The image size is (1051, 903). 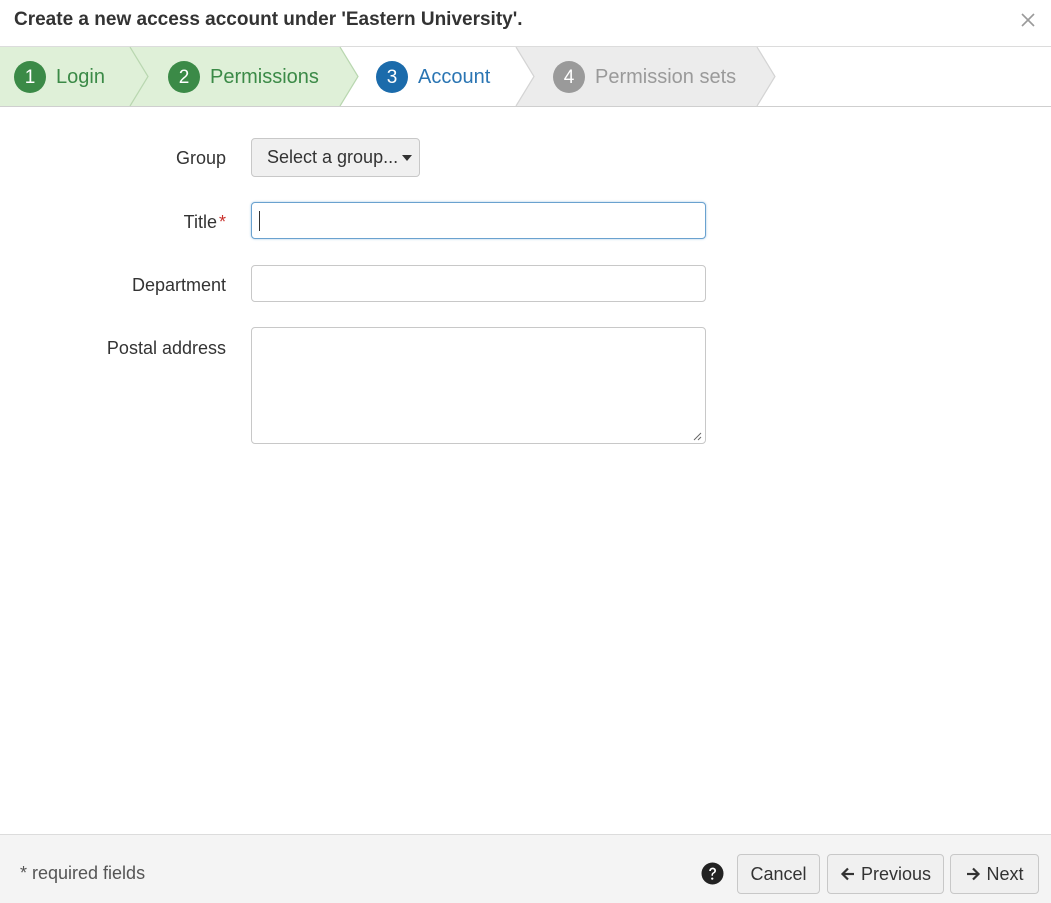 What do you see at coordinates (259, 221) in the screenshot?
I see `text-cursor` at bounding box center [259, 221].